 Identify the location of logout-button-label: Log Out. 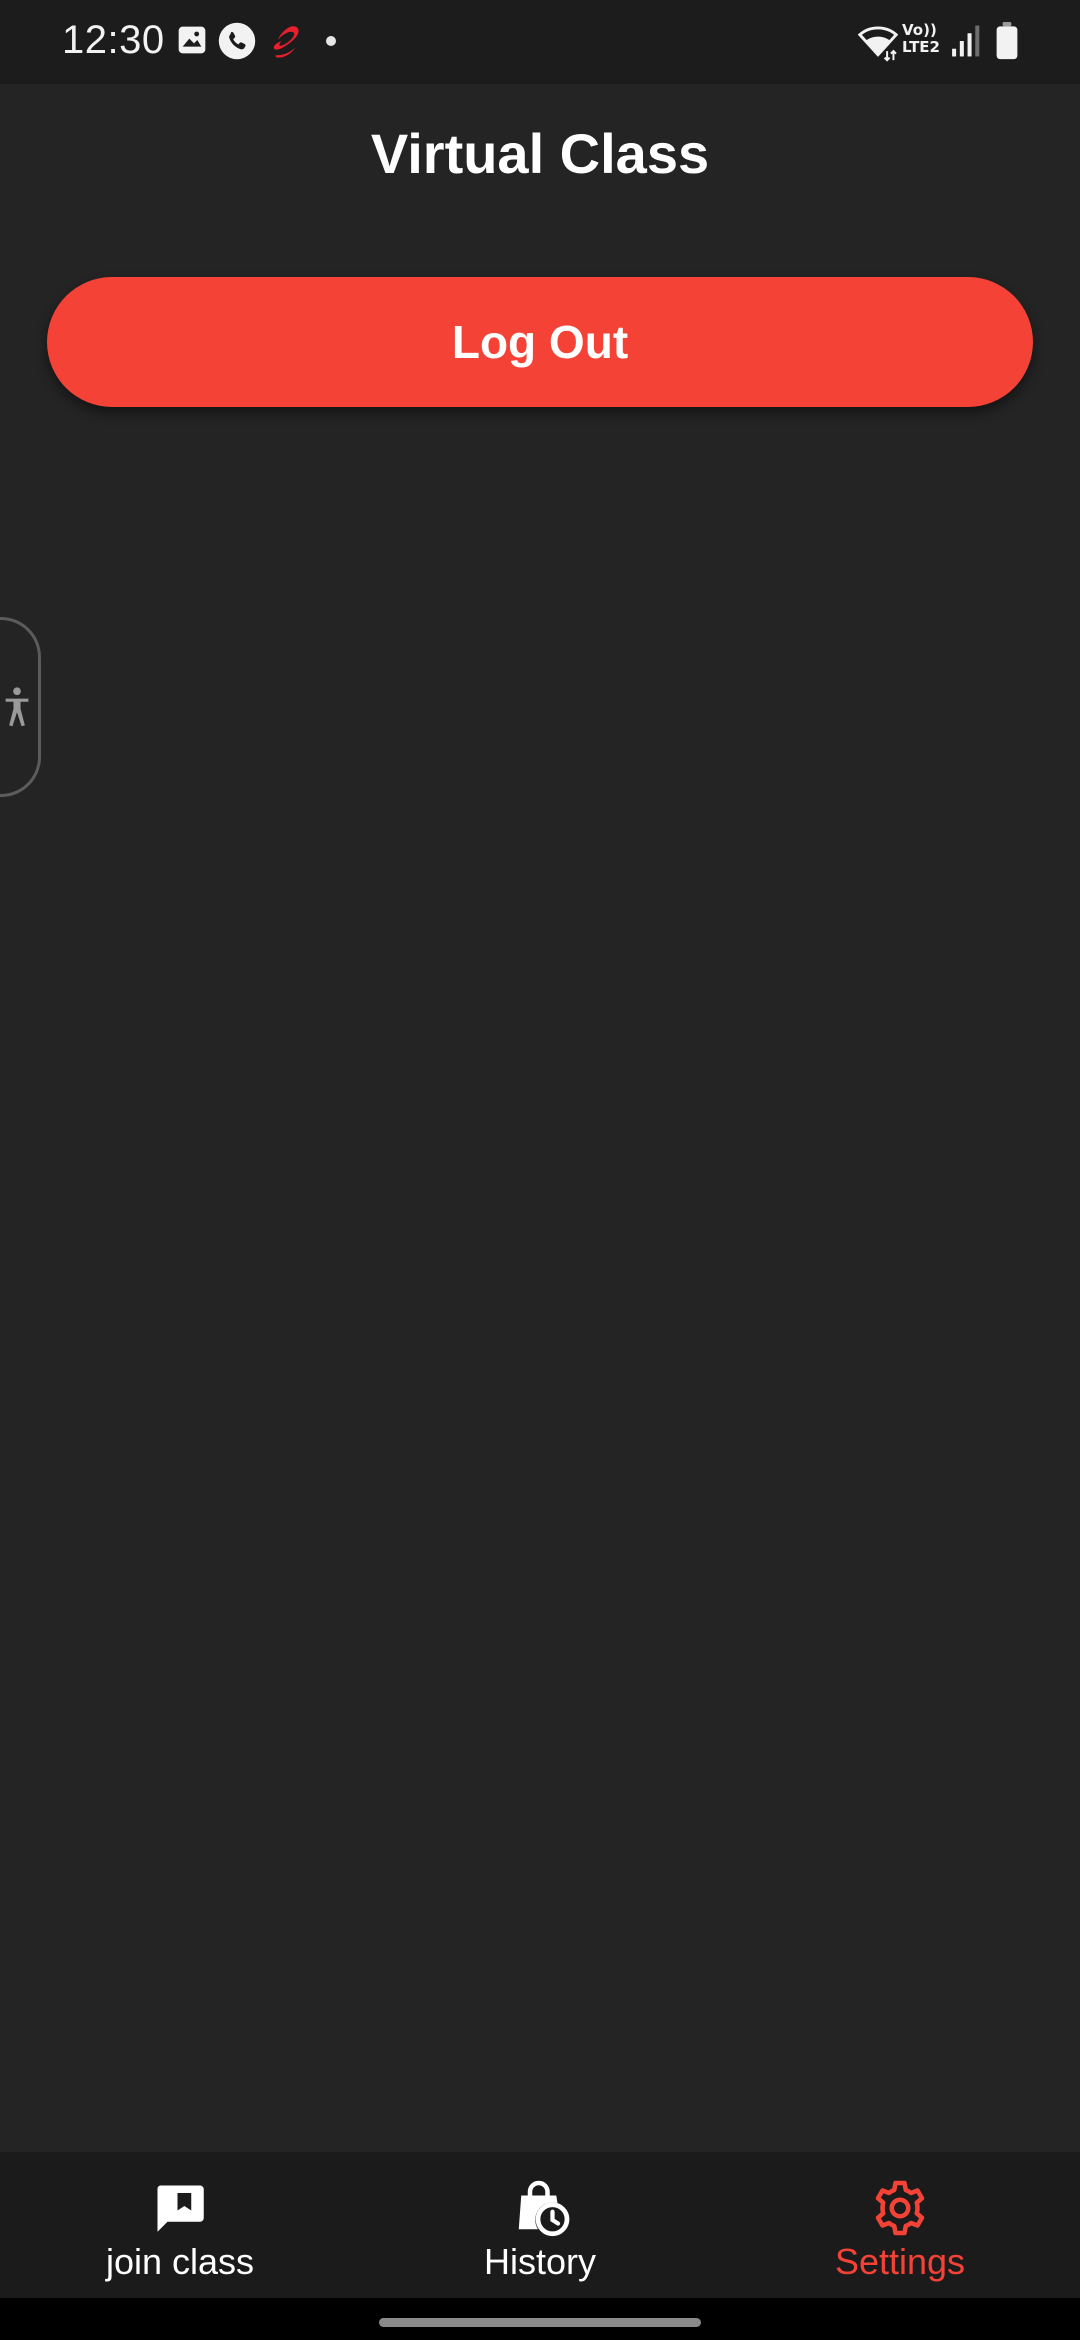
(540, 342).